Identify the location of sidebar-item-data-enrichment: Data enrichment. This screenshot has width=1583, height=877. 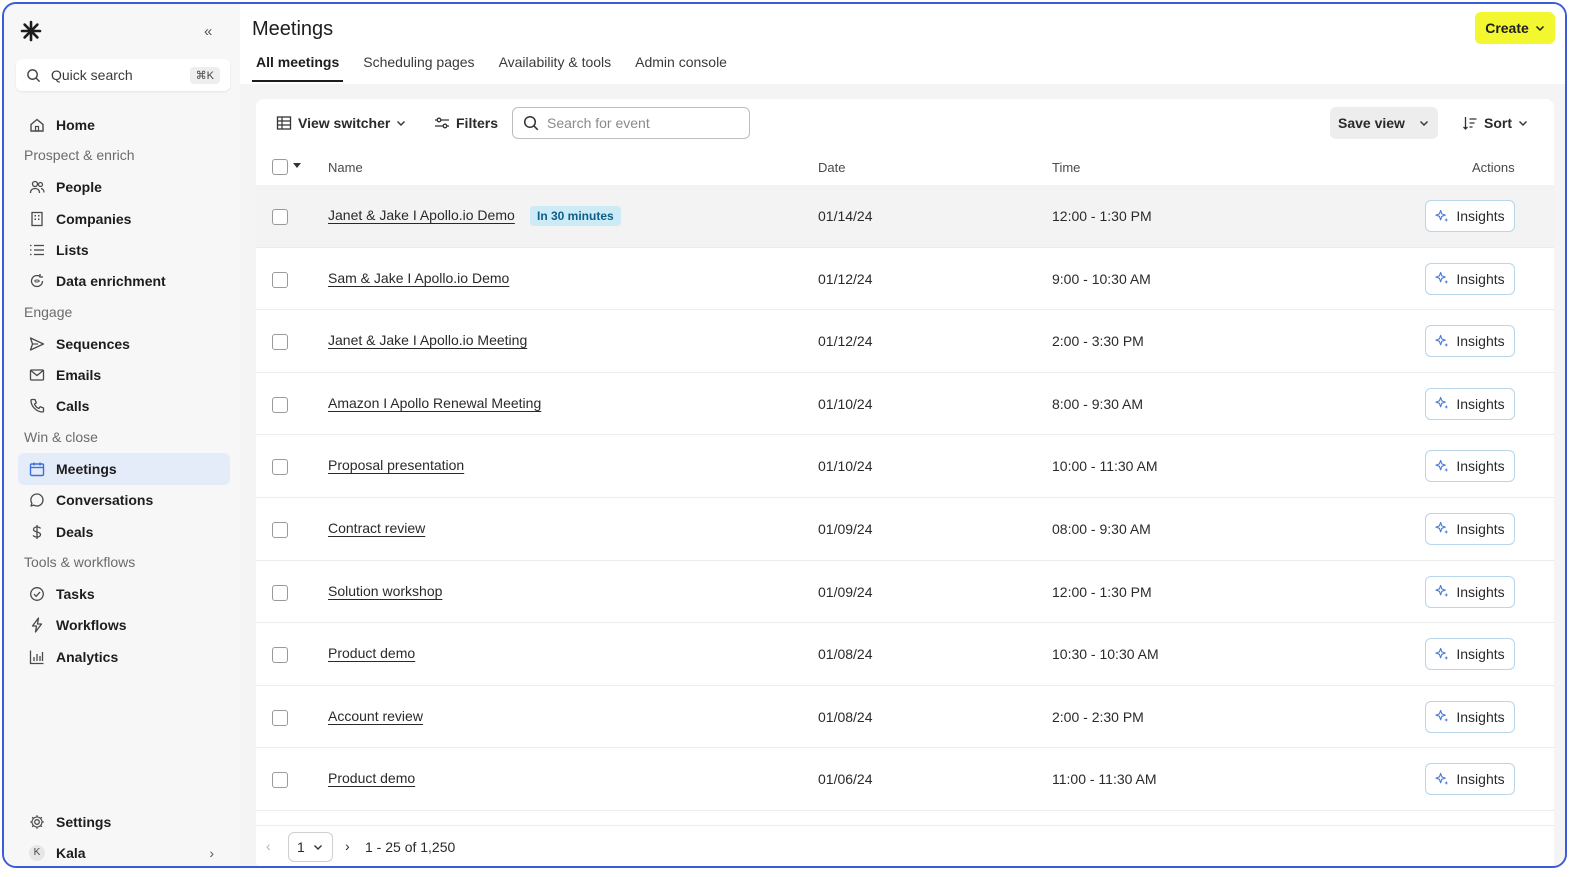
(124, 280).